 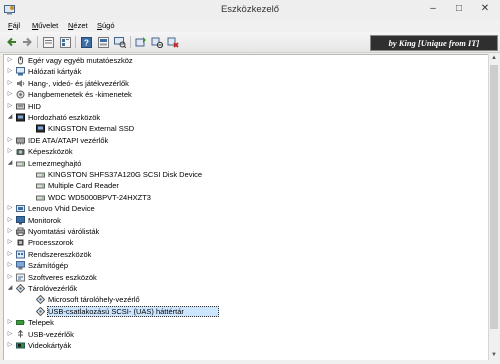 I want to click on tree-category: ▷ Lenovo Vhid Device, so click(x=244, y=208).